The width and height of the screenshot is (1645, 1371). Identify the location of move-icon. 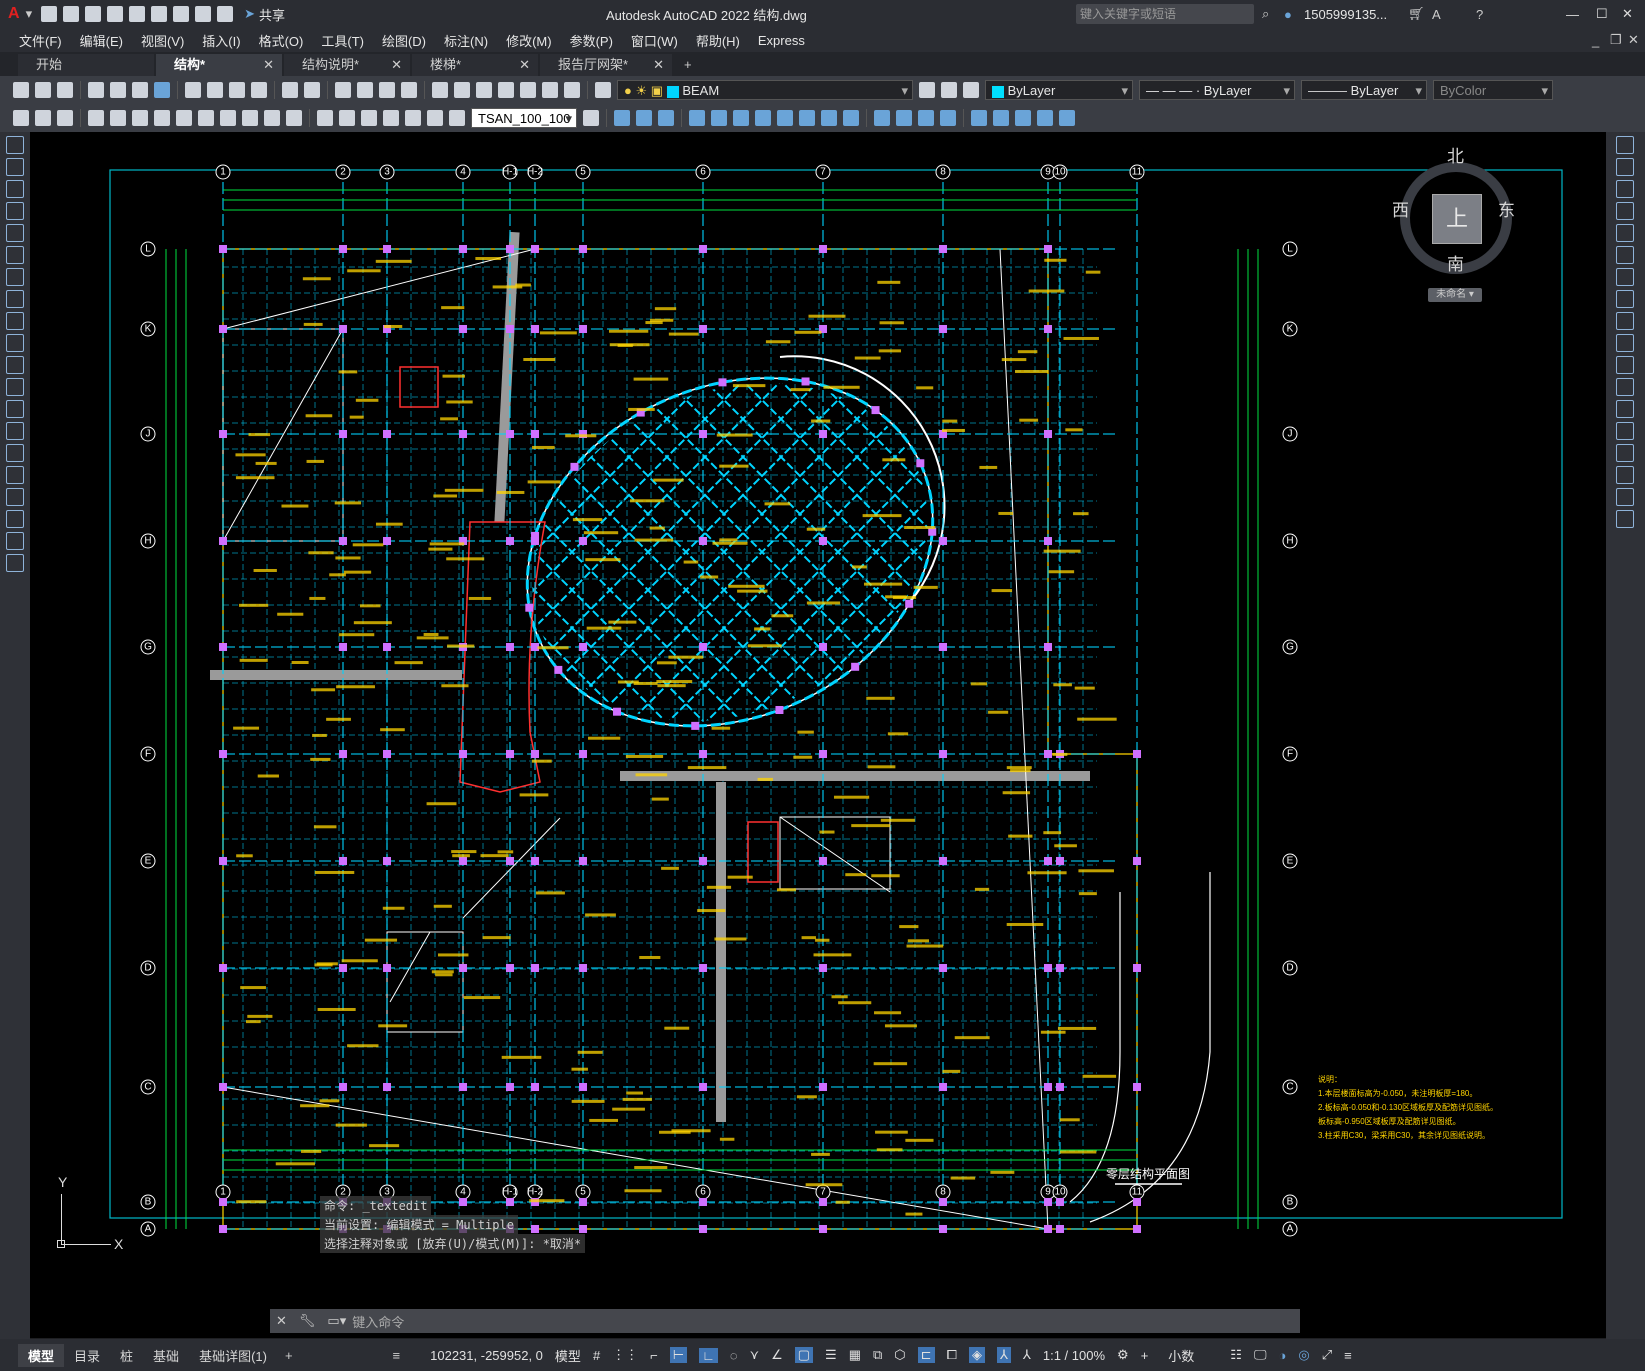
(622, 118).